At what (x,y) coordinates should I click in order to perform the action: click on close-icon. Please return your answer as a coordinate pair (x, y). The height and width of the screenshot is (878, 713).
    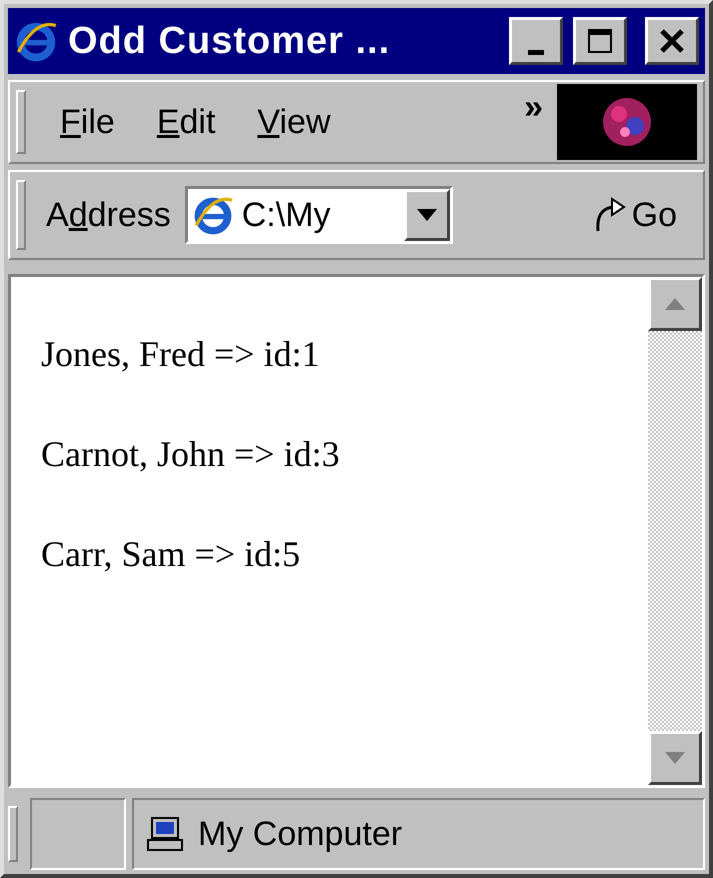
    Looking at the image, I should click on (672, 41).